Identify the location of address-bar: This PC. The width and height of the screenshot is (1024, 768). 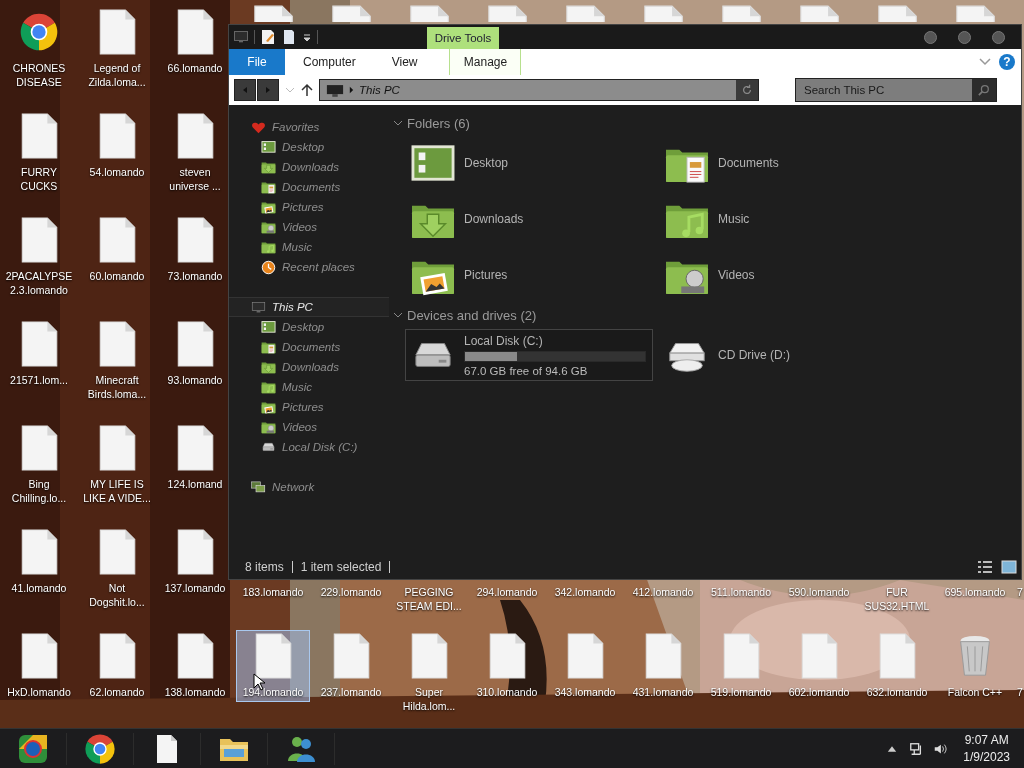
(539, 90).